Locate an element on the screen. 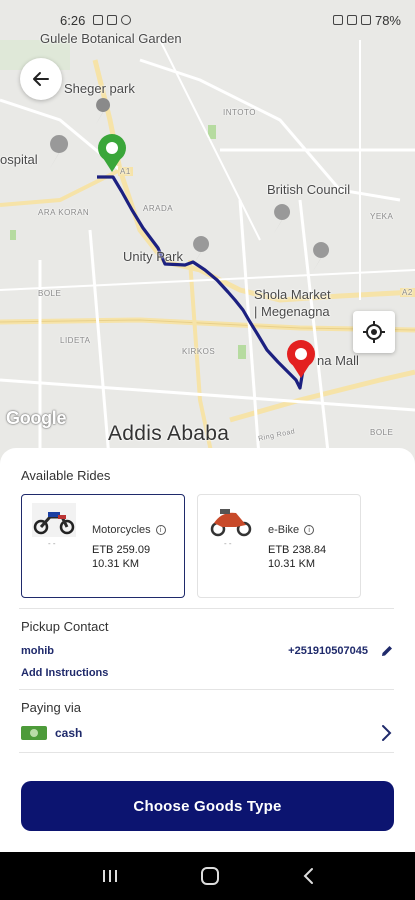 The height and width of the screenshot is (900, 415). map-label-highway: A2 is located at coordinates (407, 292).